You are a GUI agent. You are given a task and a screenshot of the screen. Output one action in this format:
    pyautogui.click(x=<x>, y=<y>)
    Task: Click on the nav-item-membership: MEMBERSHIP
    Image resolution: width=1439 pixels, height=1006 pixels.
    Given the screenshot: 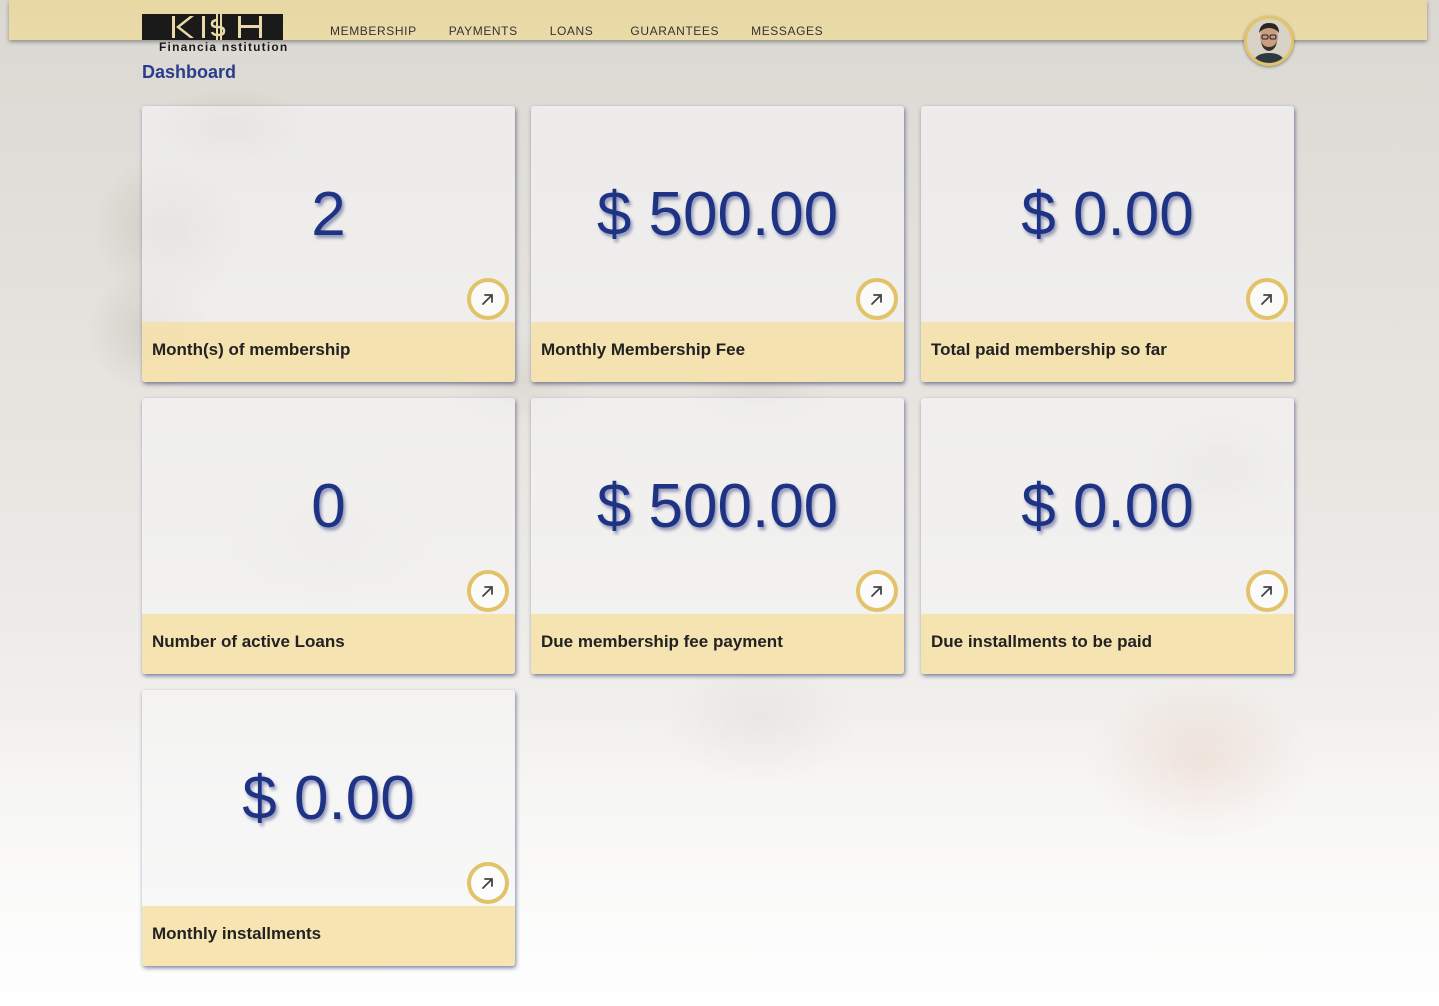 What is the action you would take?
    pyautogui.click(x=373, y=31)
    